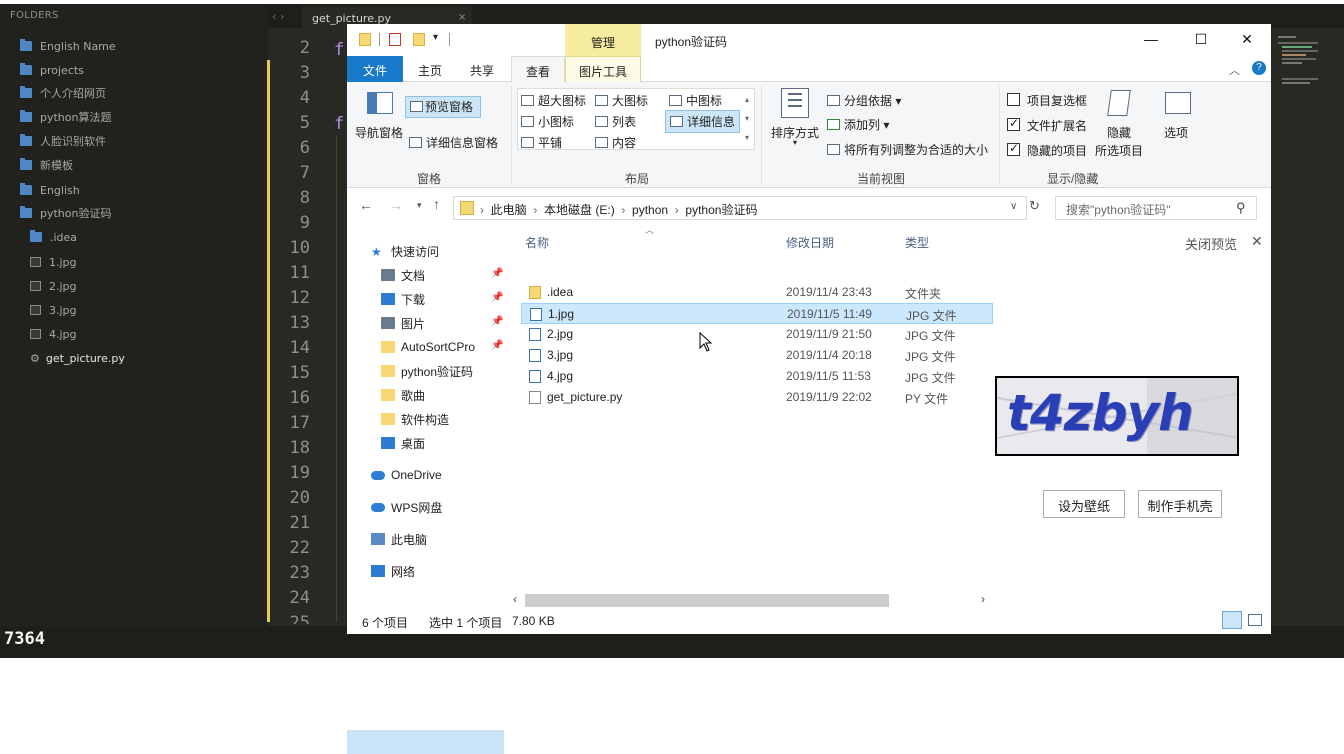 The height and width of the screenshot is (754, 1344). I want to click on nav-item: 图片, so click(403, 323).